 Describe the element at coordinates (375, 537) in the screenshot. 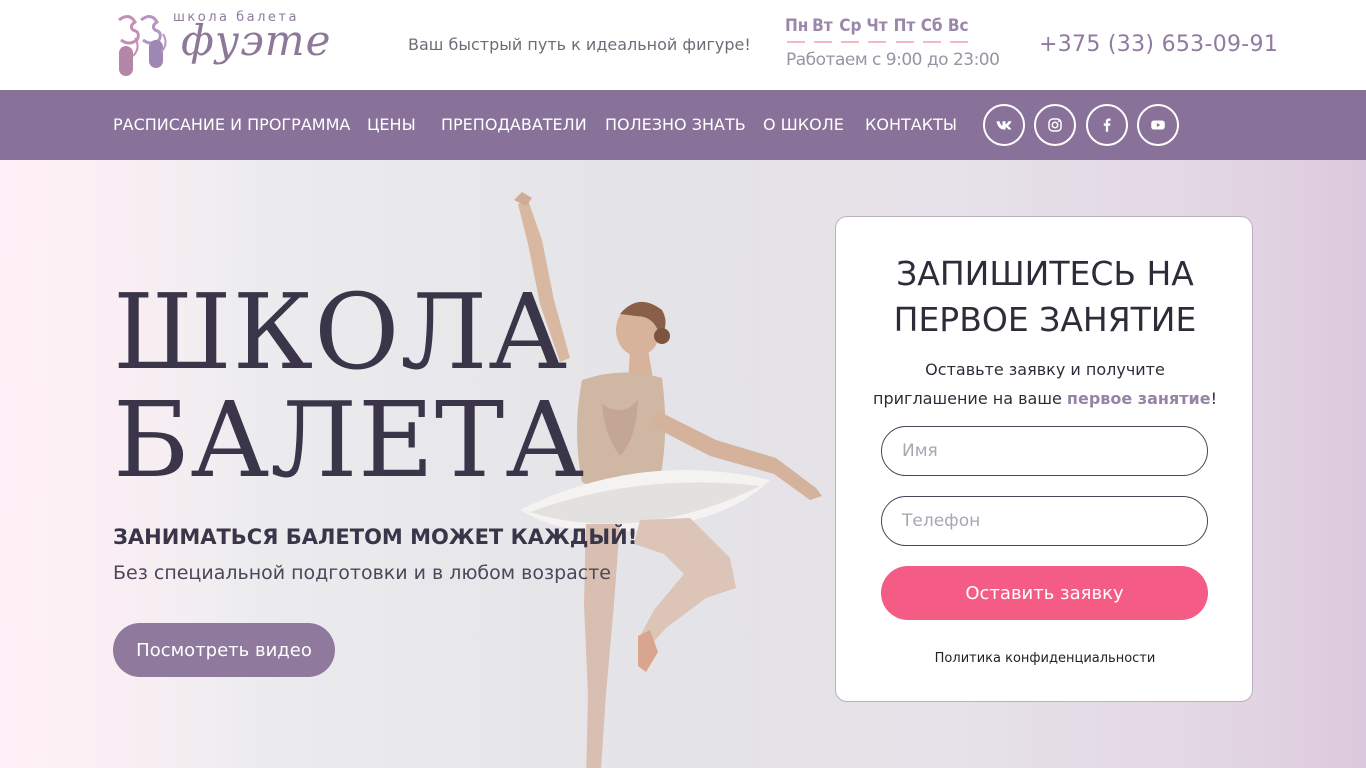

I see `hero-subtitle: ЗАНИМАТЬСЯ БАЛЕТОМ МОЖЕТ КАЖДЫЙ!` at that location.